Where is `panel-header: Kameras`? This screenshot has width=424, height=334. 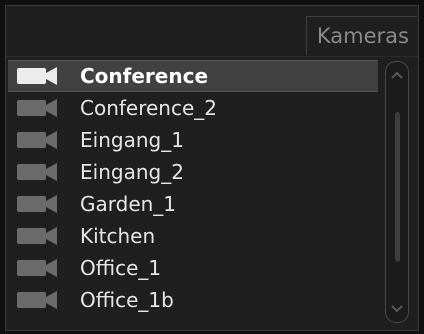
panel-header: Kameras is located at coordinates (212, 31).